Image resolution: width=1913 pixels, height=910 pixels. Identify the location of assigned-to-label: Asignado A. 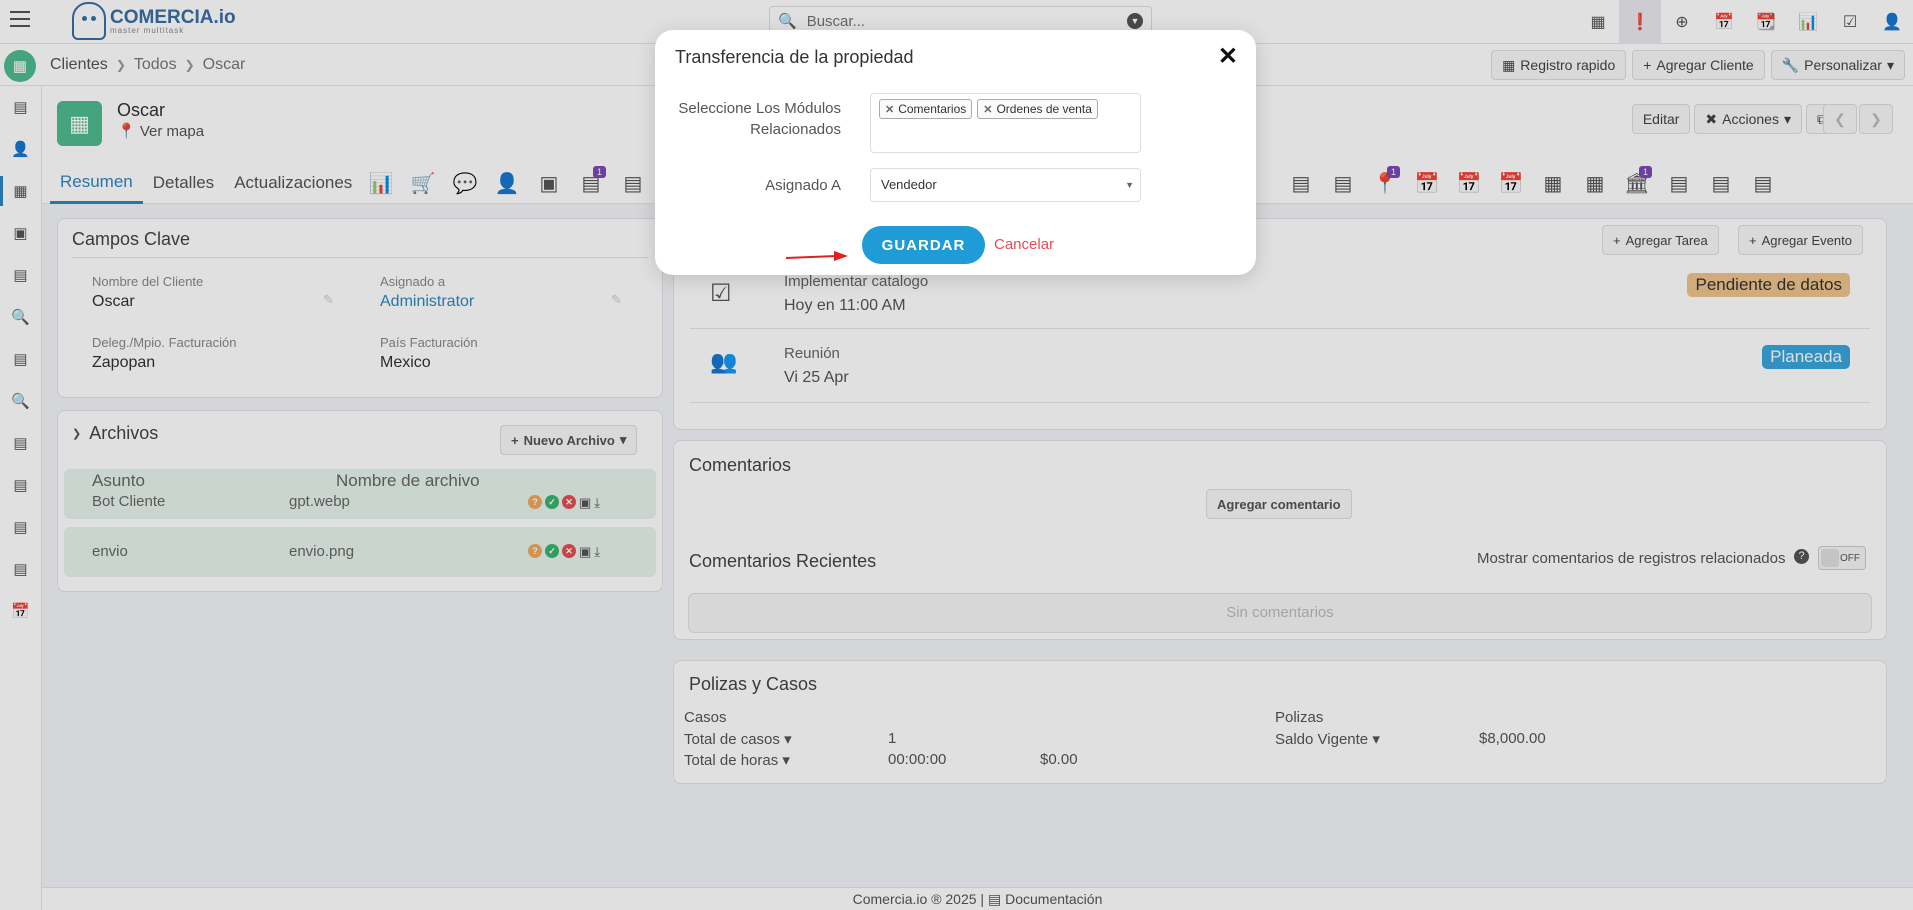
(803, 185).